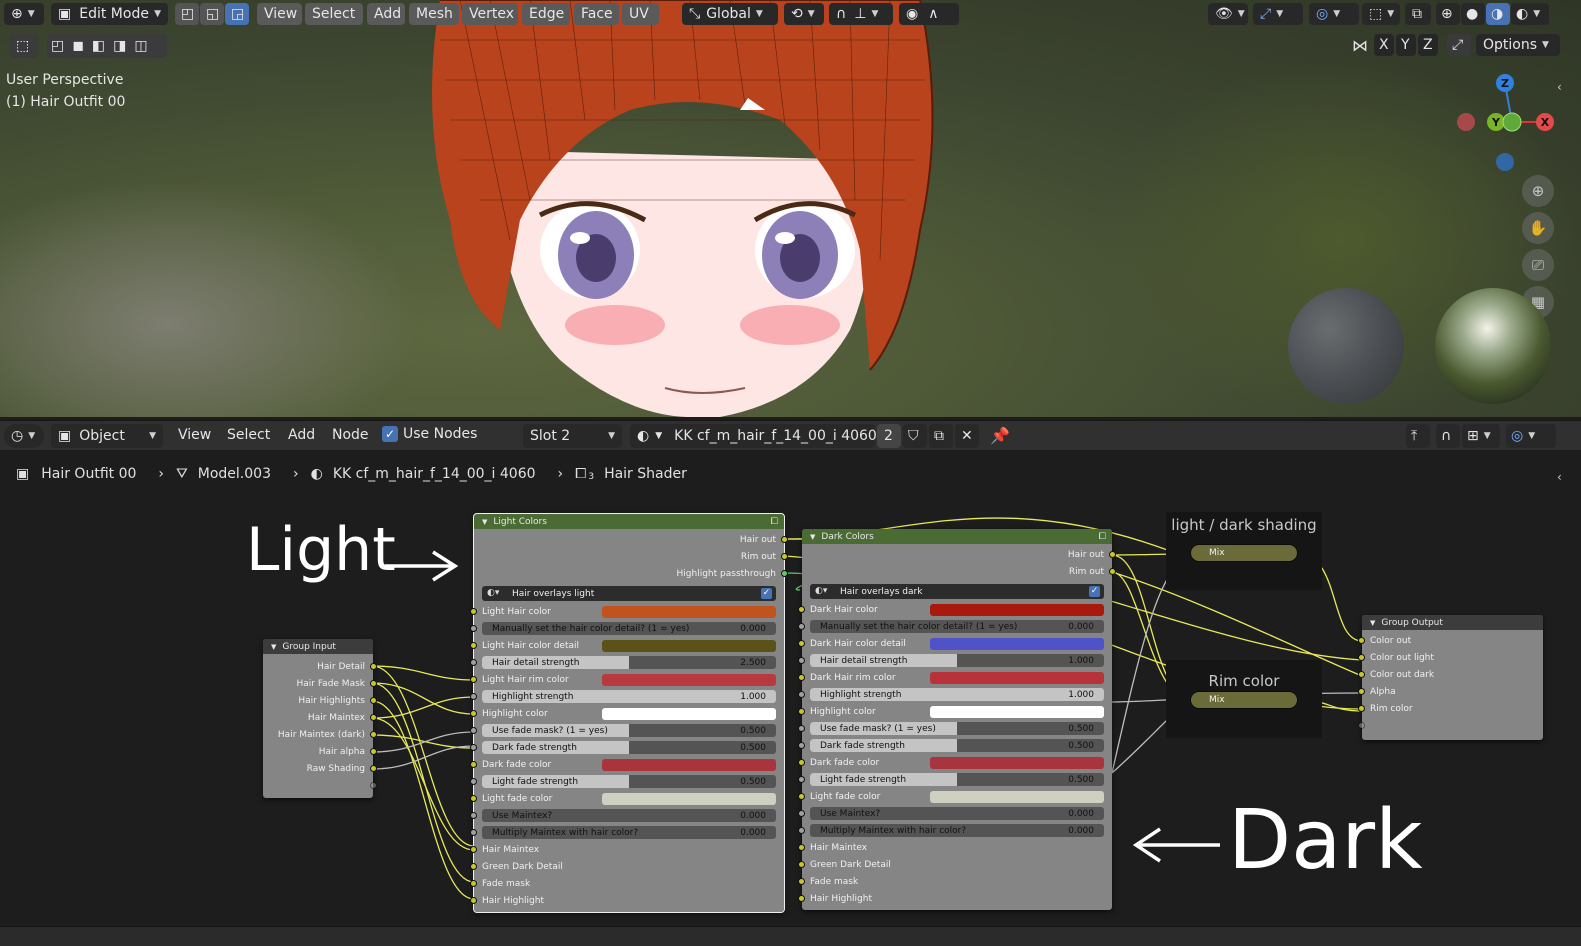 The height and width of the screenshot is (946, 1581). Describe the element at coordinates (1384, 45) in the screenshot. I see `mirror-x-toggle: X` at that location.